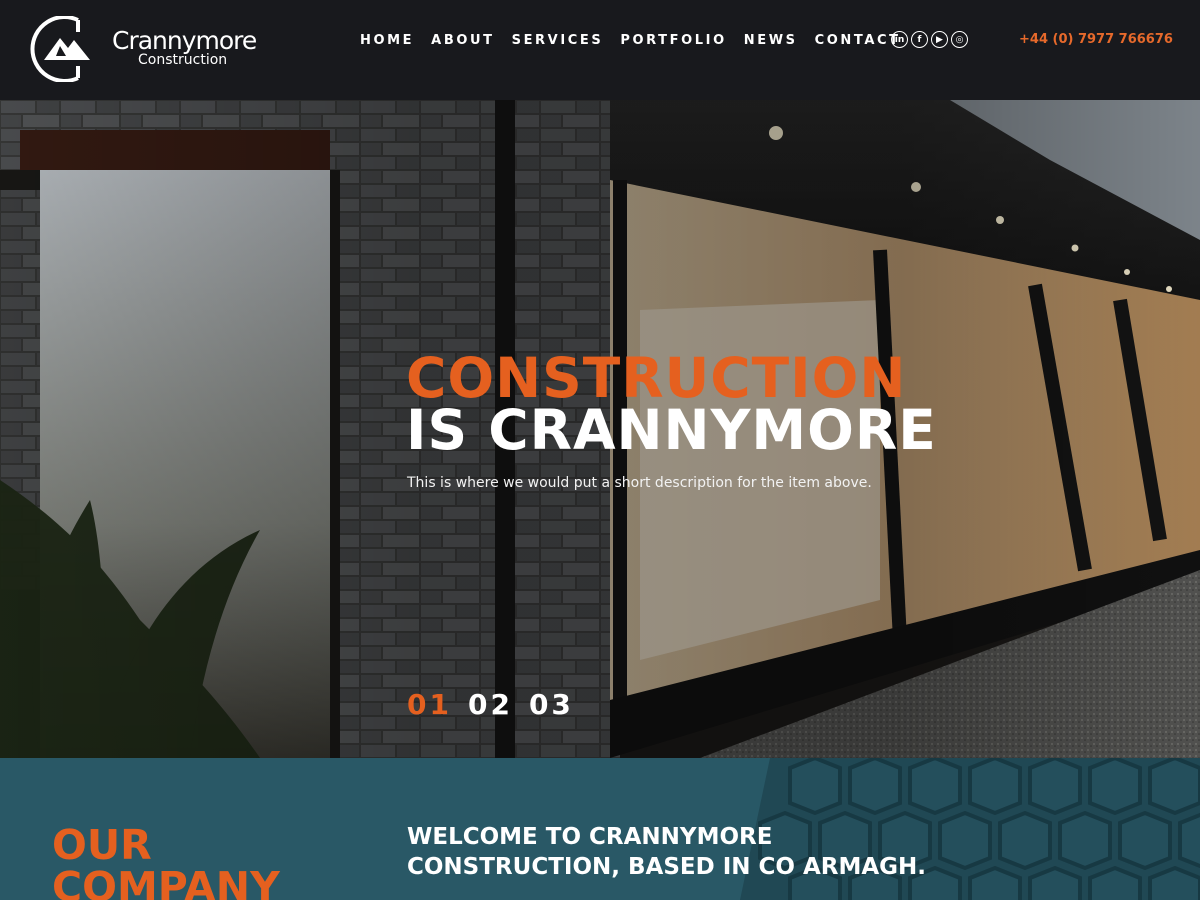 The height and width of the screenshot is (900, 1200). What do you see at coordinates (60, 49) in the screenshot?
I see `logo-mark-icon` at bounding box center [60, 49].